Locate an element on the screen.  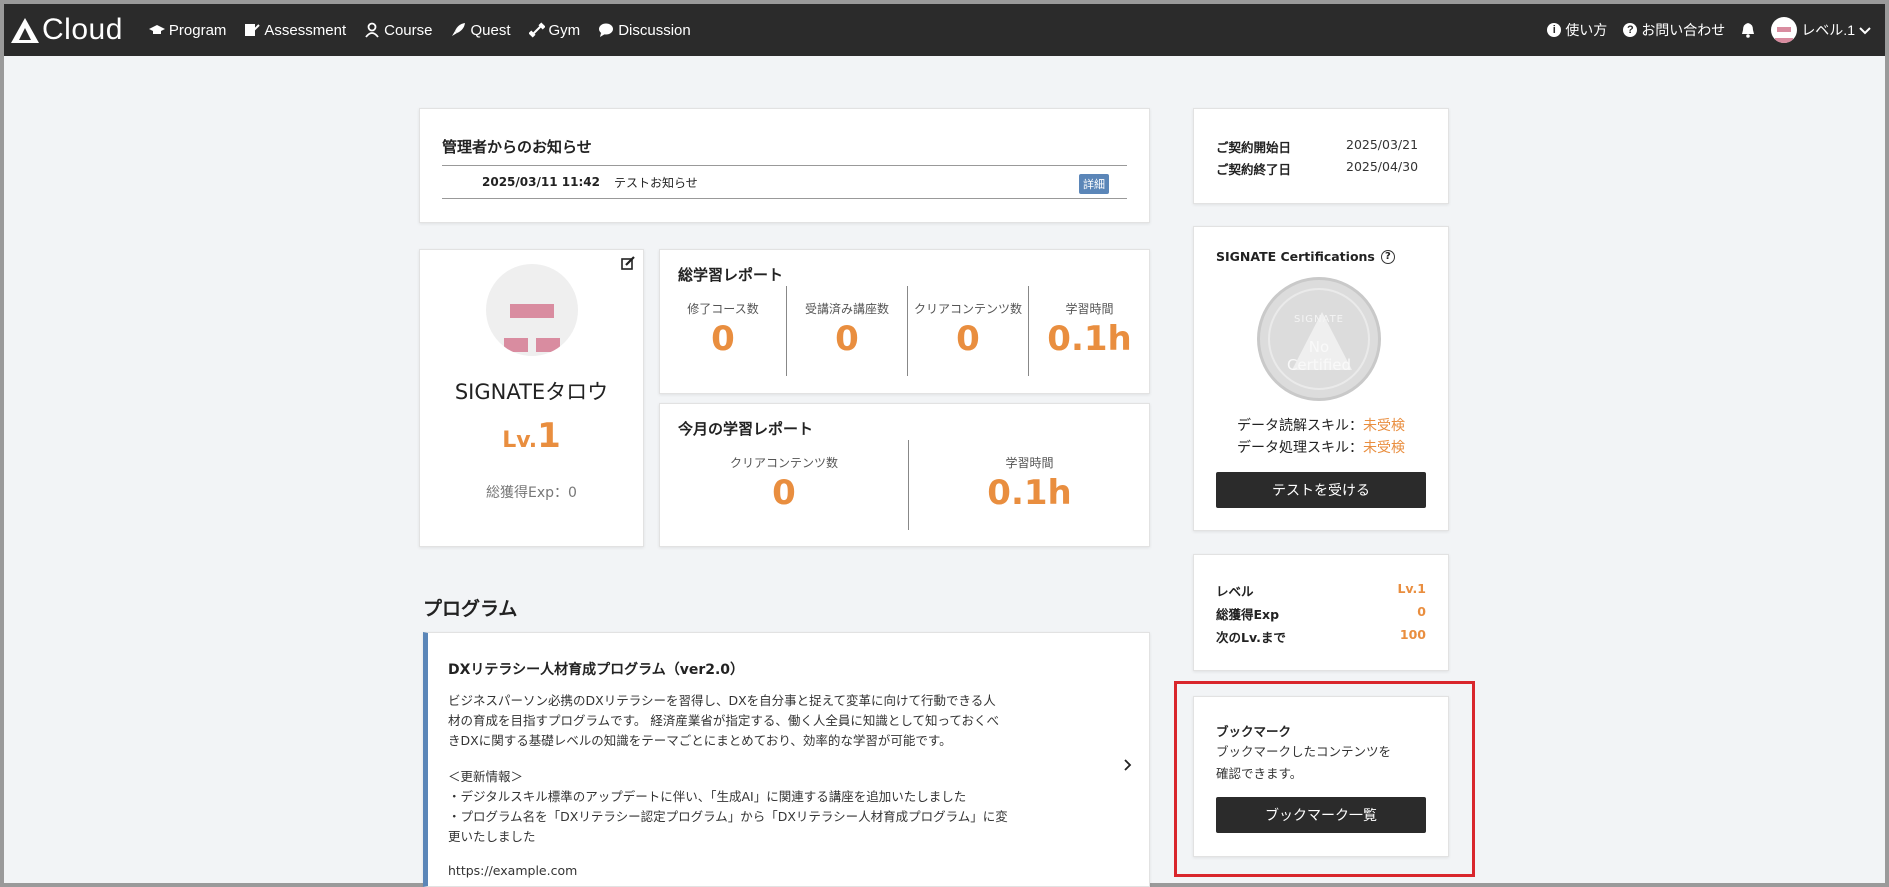
logo: Cloud is located at coordinates (66, 30).